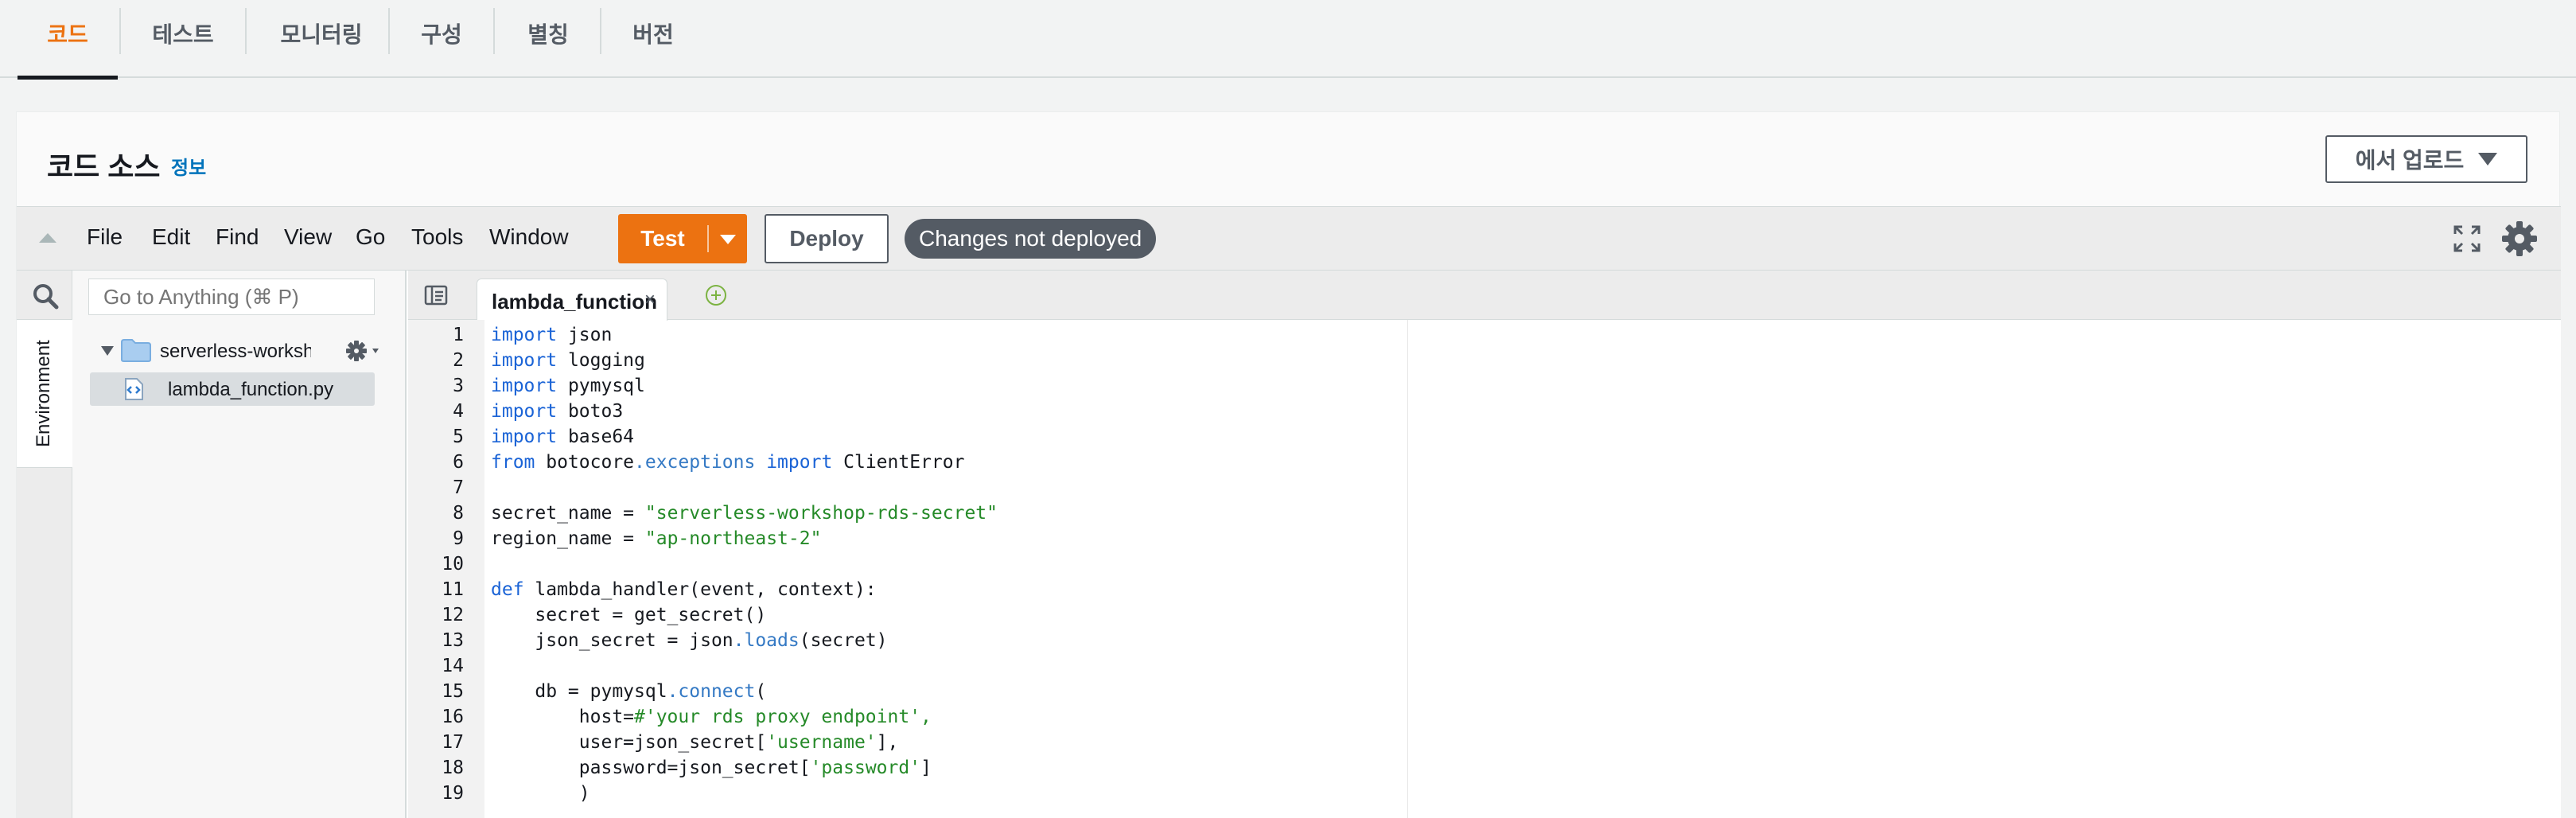  I want to click on code-token: ],, so click(888, 742).